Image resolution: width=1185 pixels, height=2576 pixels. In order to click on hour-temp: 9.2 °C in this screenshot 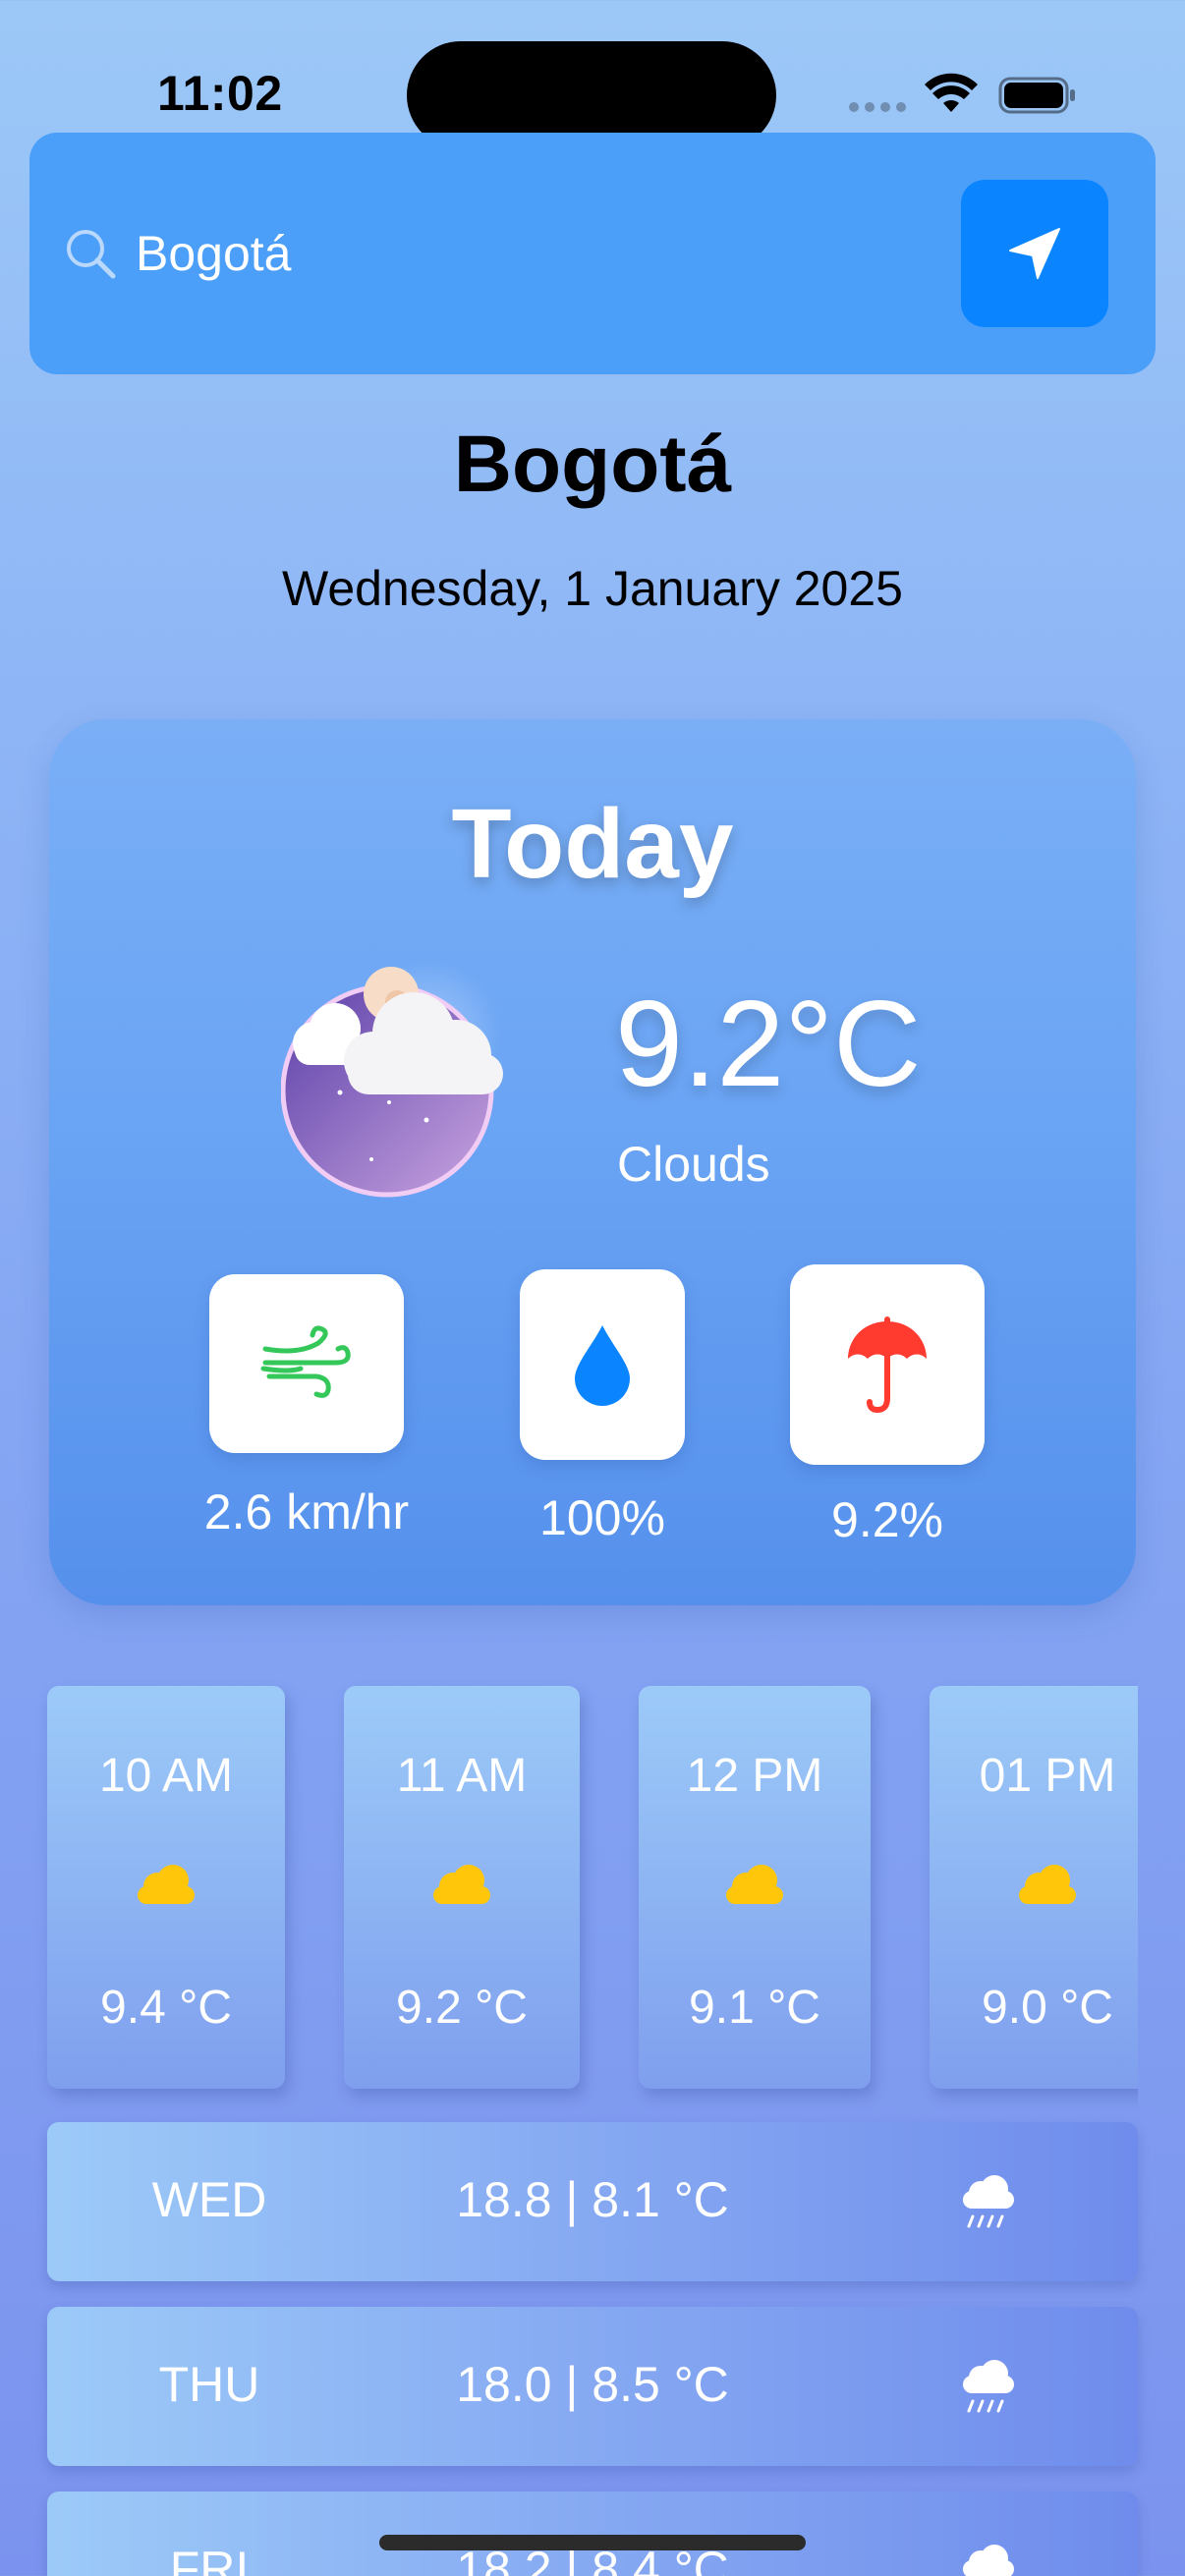, I will do `click(462, 2008)`.